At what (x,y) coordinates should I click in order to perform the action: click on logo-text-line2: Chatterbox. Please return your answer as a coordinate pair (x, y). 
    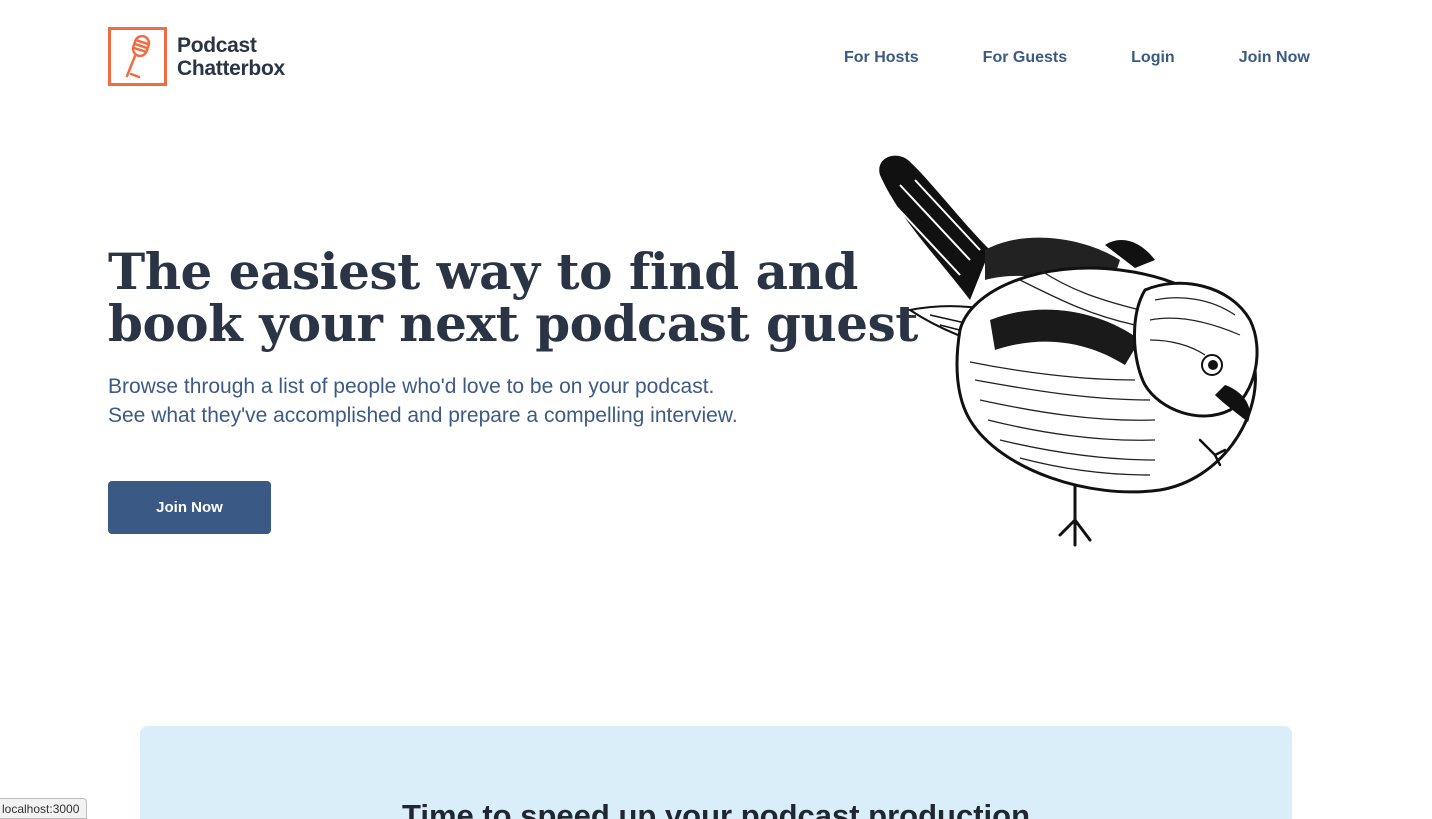
    Looking at the image, I should click on (231, 68).